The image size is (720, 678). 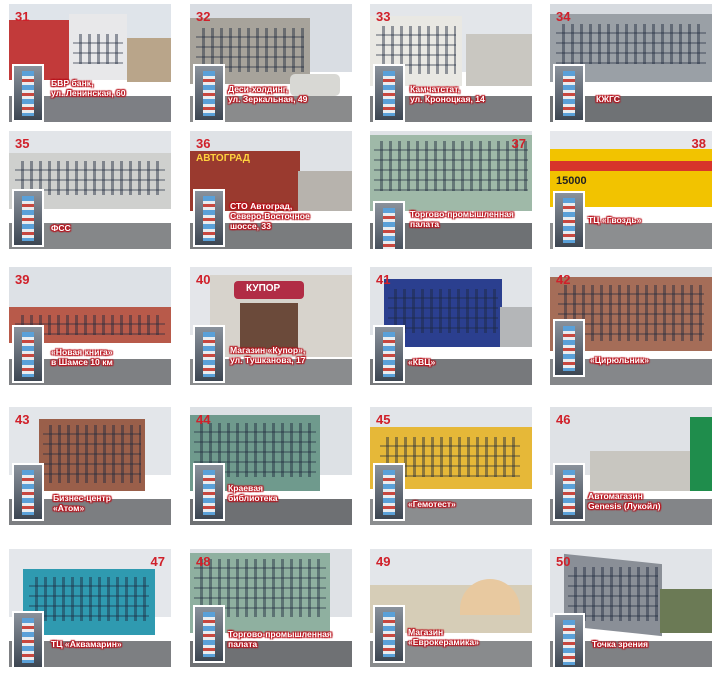 I want to click on tile-number: 38, so click(x=698, y=143).